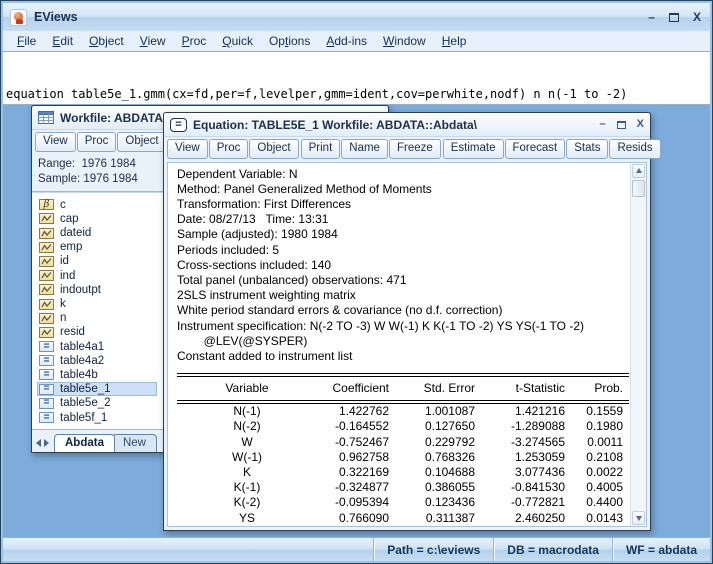  I want to click on table-row: N(-1) 1.422762 1.001087 1.421216 0.1559, so click(428, 411).